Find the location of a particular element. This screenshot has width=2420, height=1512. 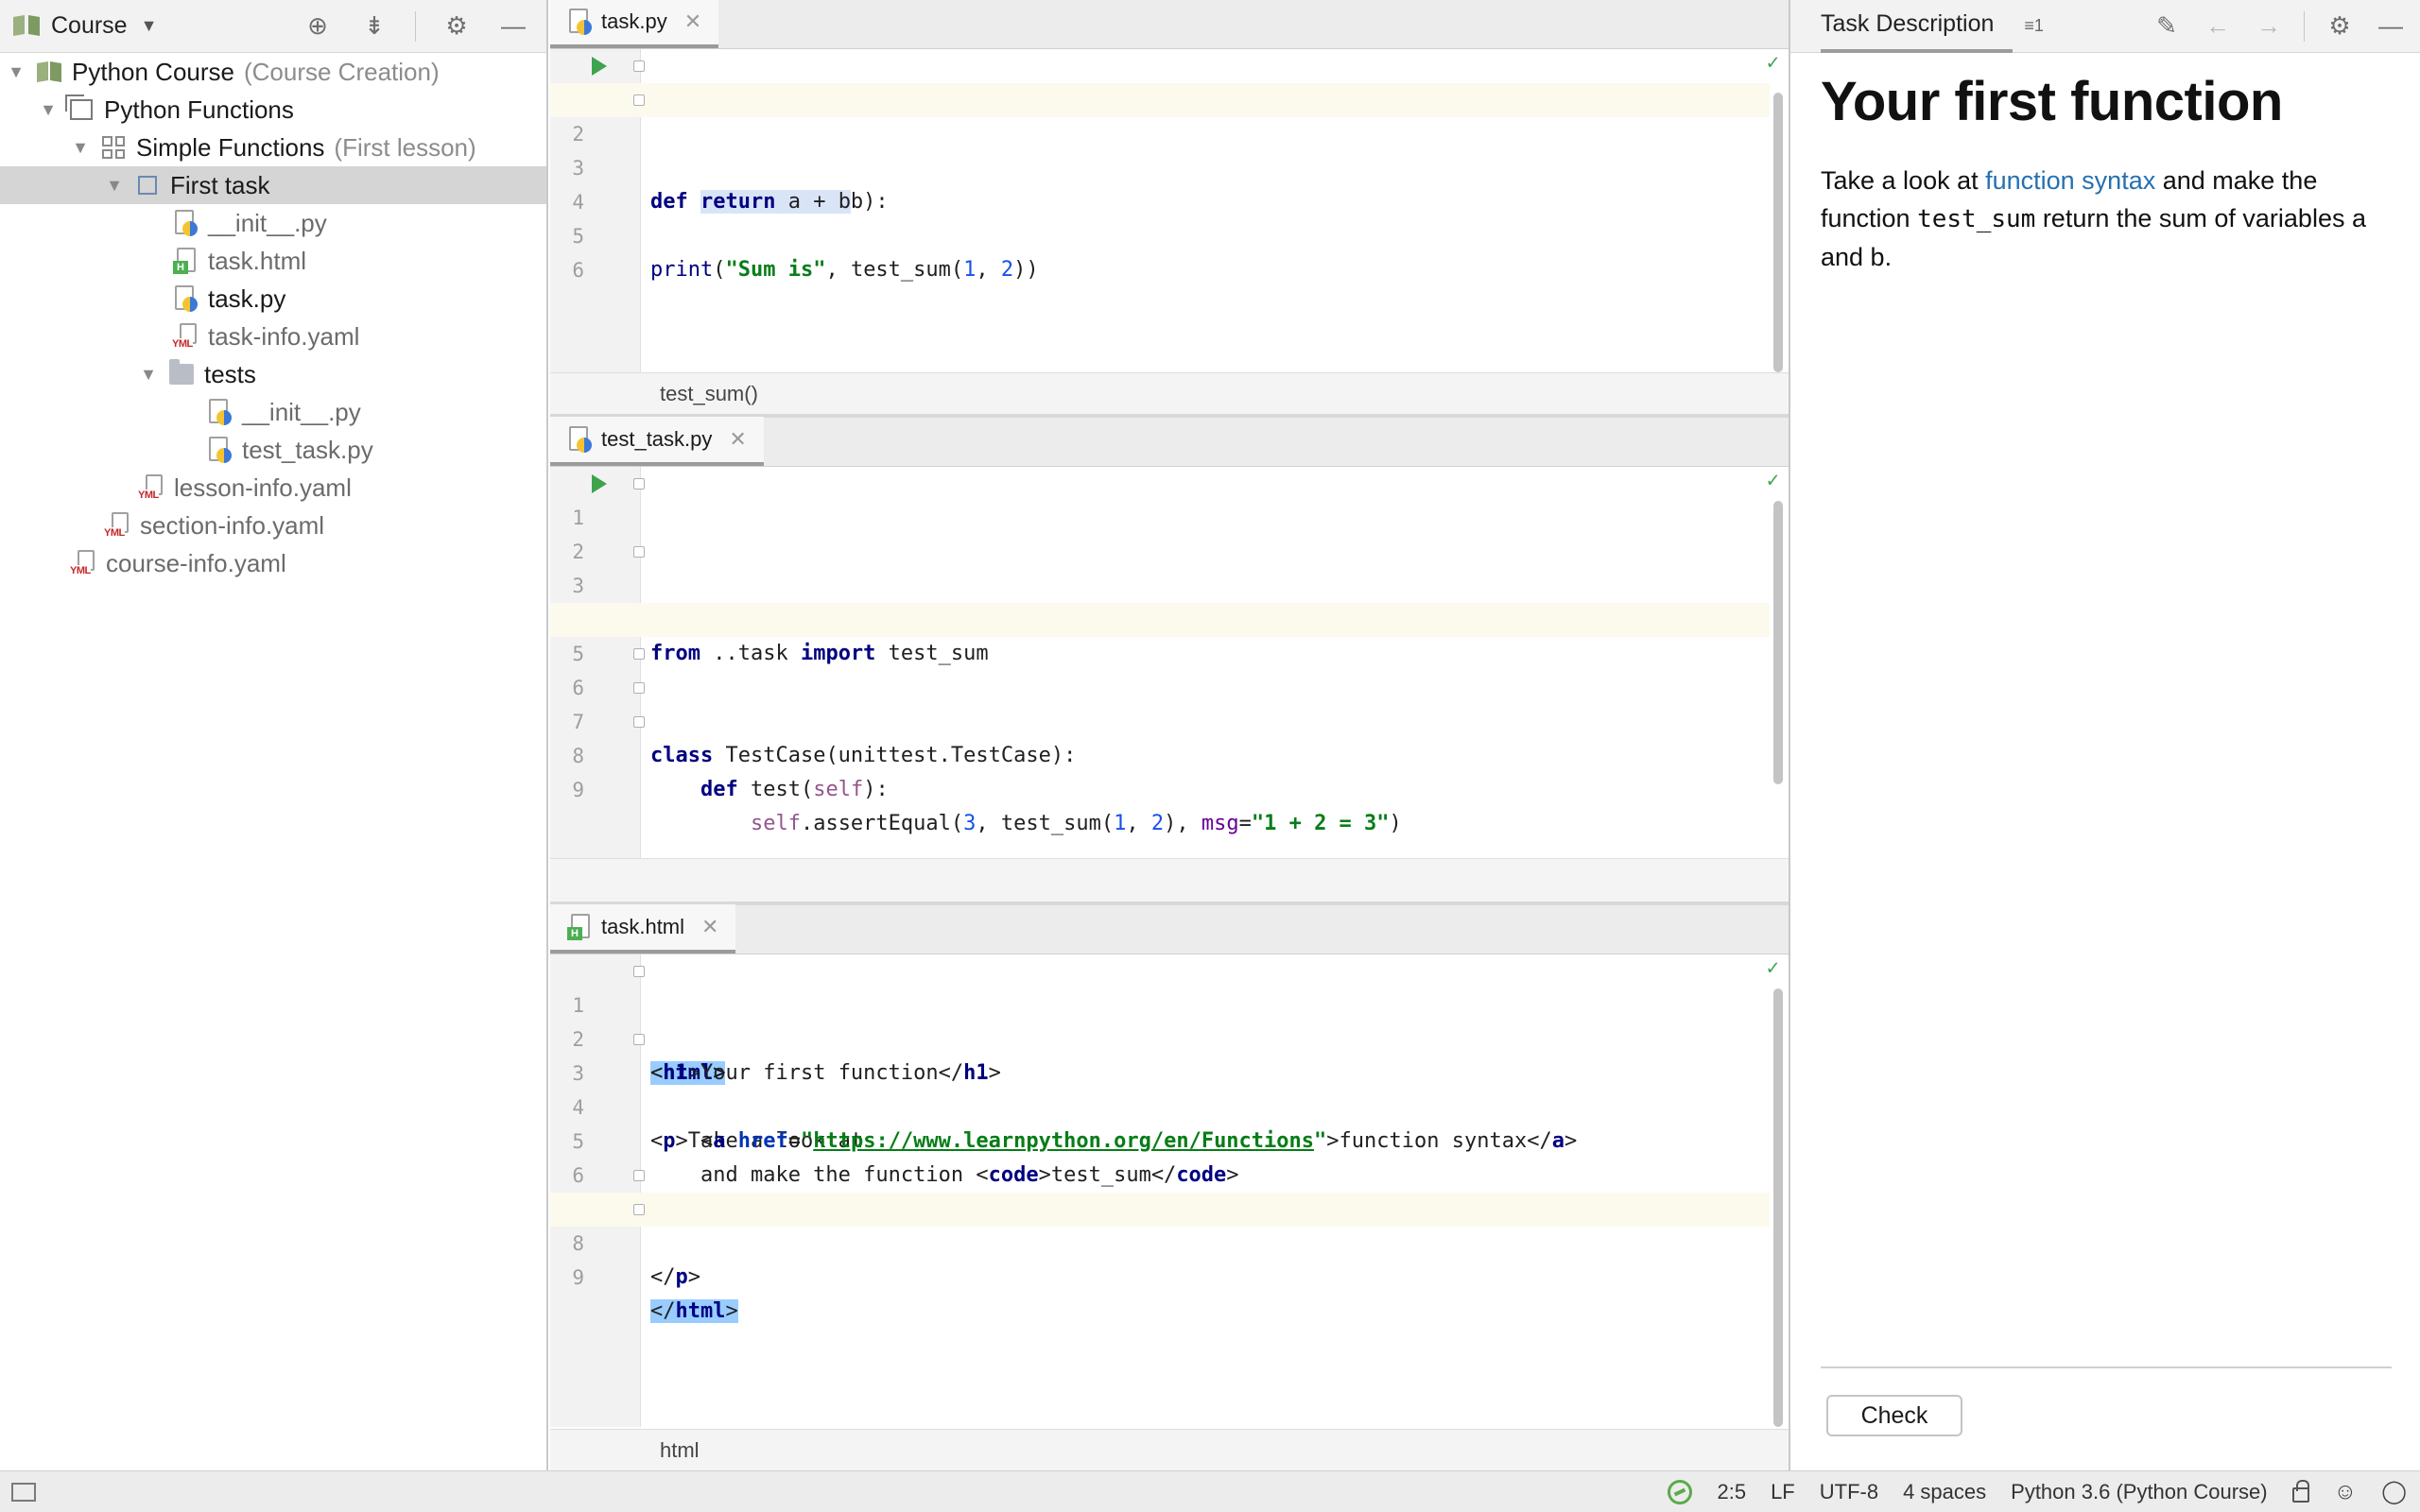

code-line: 1 <html> is located at coordinates (1160, 1019).